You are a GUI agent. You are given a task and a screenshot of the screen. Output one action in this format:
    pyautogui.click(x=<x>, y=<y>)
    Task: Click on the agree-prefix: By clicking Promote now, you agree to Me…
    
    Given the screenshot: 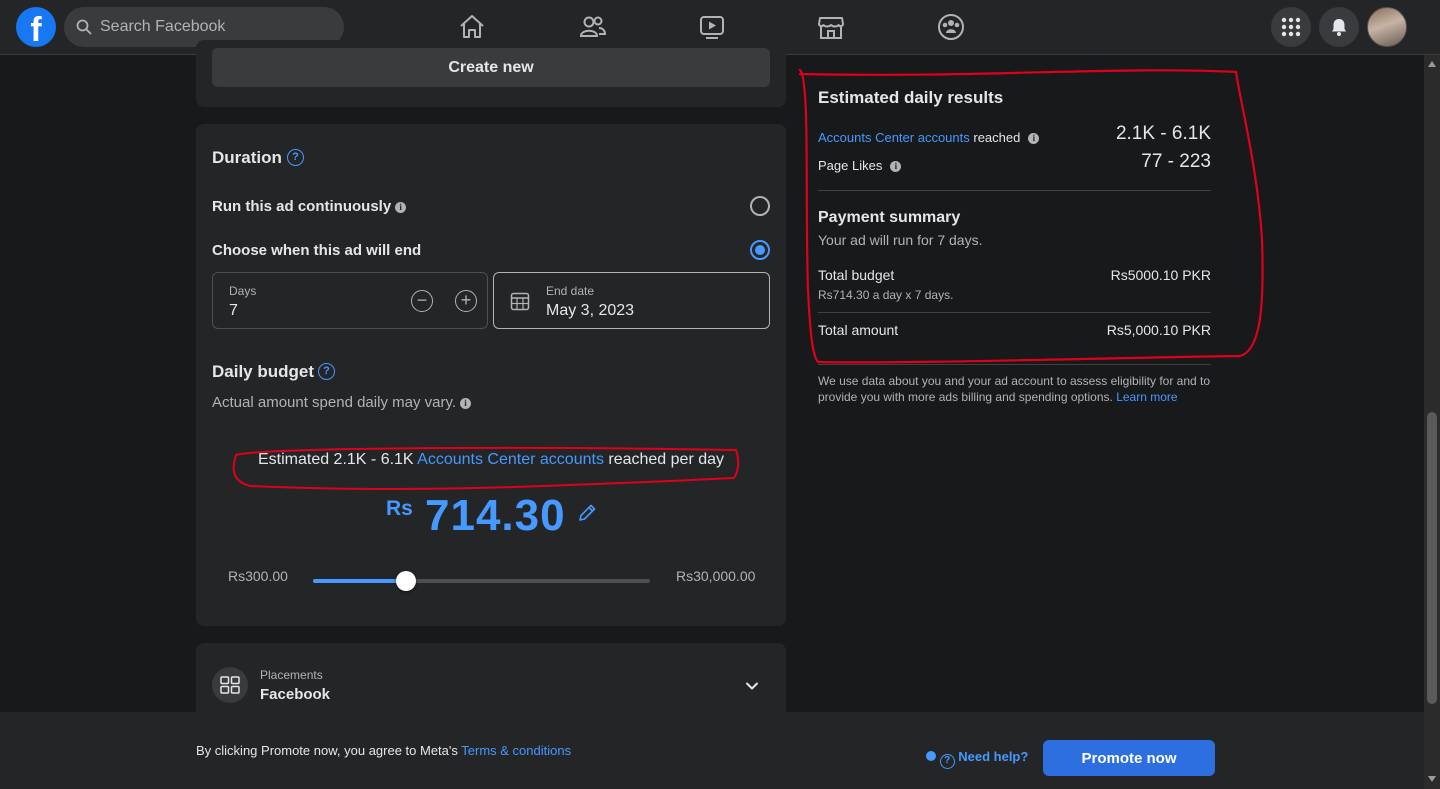 What is the action you would take?
    pyautogui.click(x=329, y=750)
    